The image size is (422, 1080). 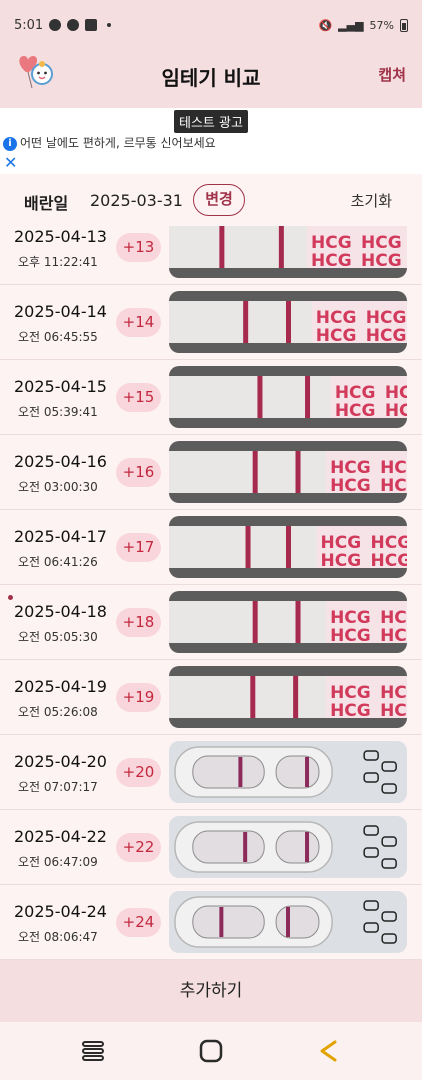 What do you see at coordinates (60, 611) in the screenshot?
I see `test-date: 2025-04-18` at bounding box center [60, 611].